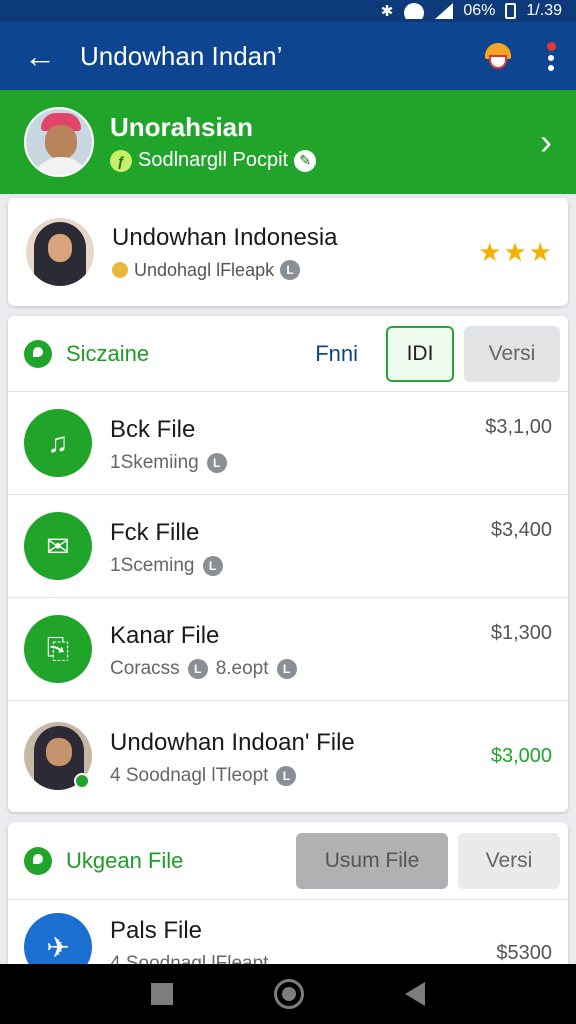 Image resolution: width=576 pixels, height=1024 pixels. What do you see at coordinates (288, 861) in the screenshot?
I see `section-header: Ukgean File Usum File Versi` at bounding box center [288, 861].